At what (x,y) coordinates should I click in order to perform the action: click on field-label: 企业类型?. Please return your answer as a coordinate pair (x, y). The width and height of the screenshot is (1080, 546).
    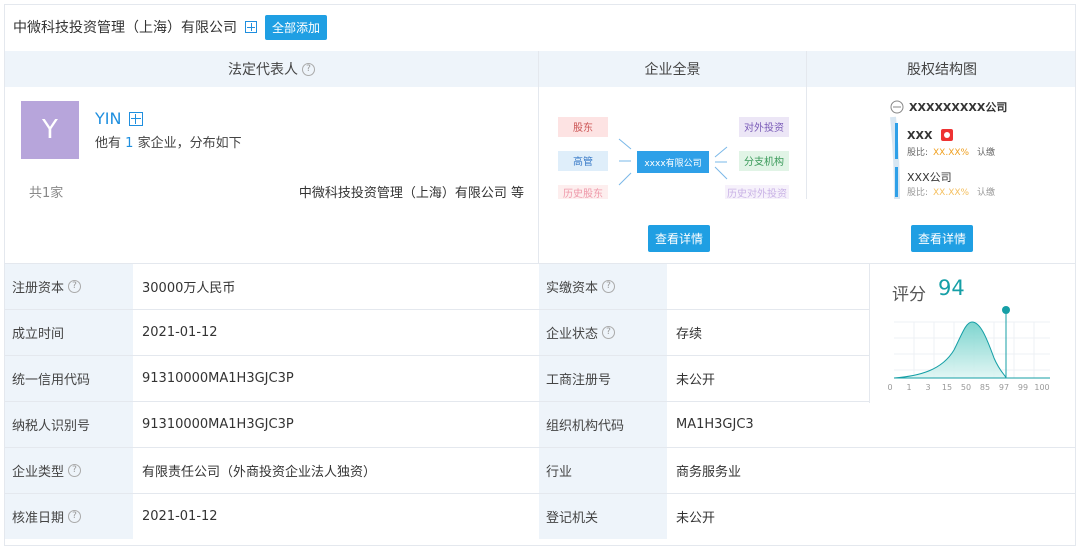
    Looking at the image, I should click on (69, 470).